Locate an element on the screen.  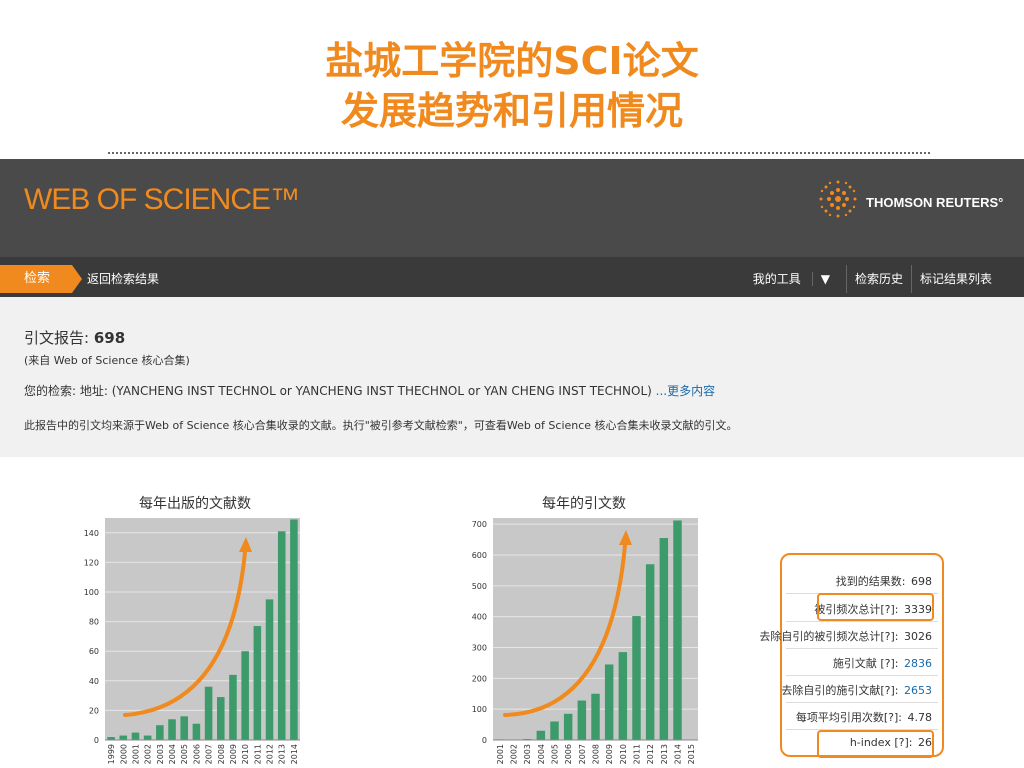
chart2-x-tick-label: 2013 is located at coordinates (664, 754).